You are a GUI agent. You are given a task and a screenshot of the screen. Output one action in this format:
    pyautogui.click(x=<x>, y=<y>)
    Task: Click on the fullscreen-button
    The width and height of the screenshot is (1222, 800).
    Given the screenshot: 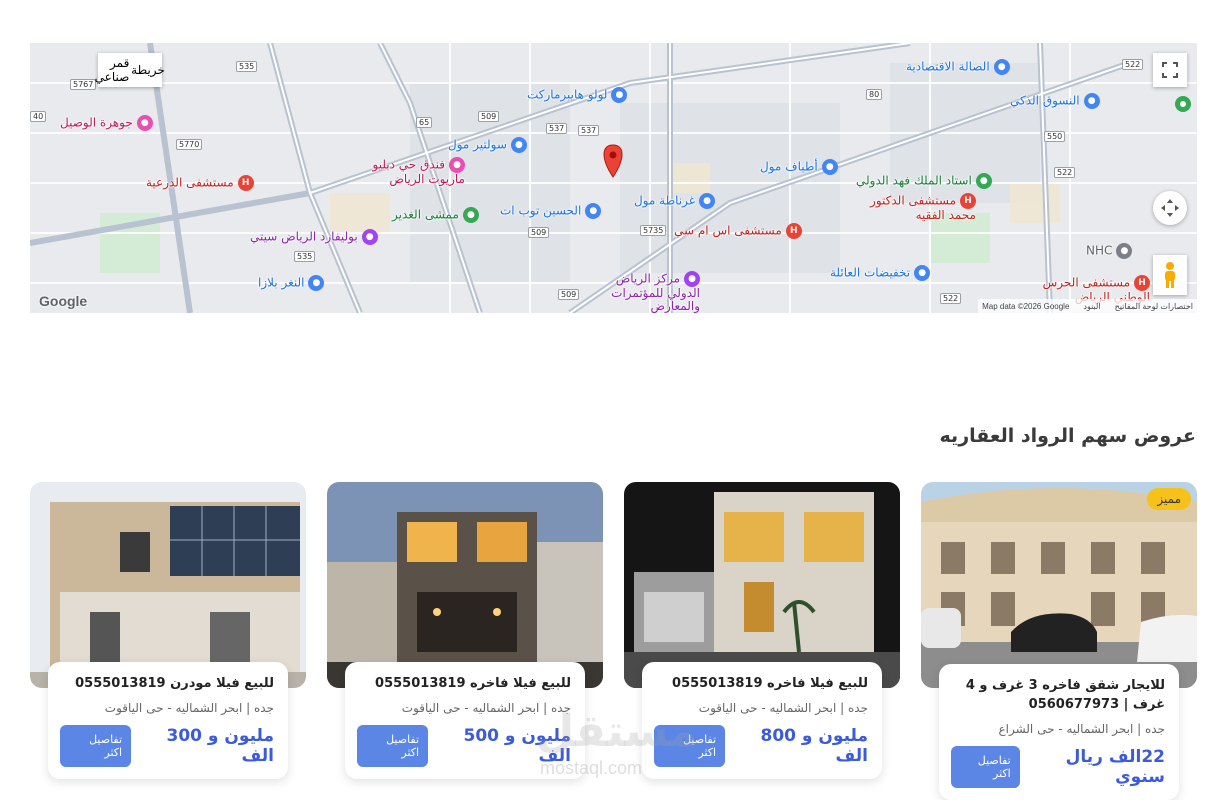 What is the action you would take?
    pyautogui.click(x=1170, y=70)
    